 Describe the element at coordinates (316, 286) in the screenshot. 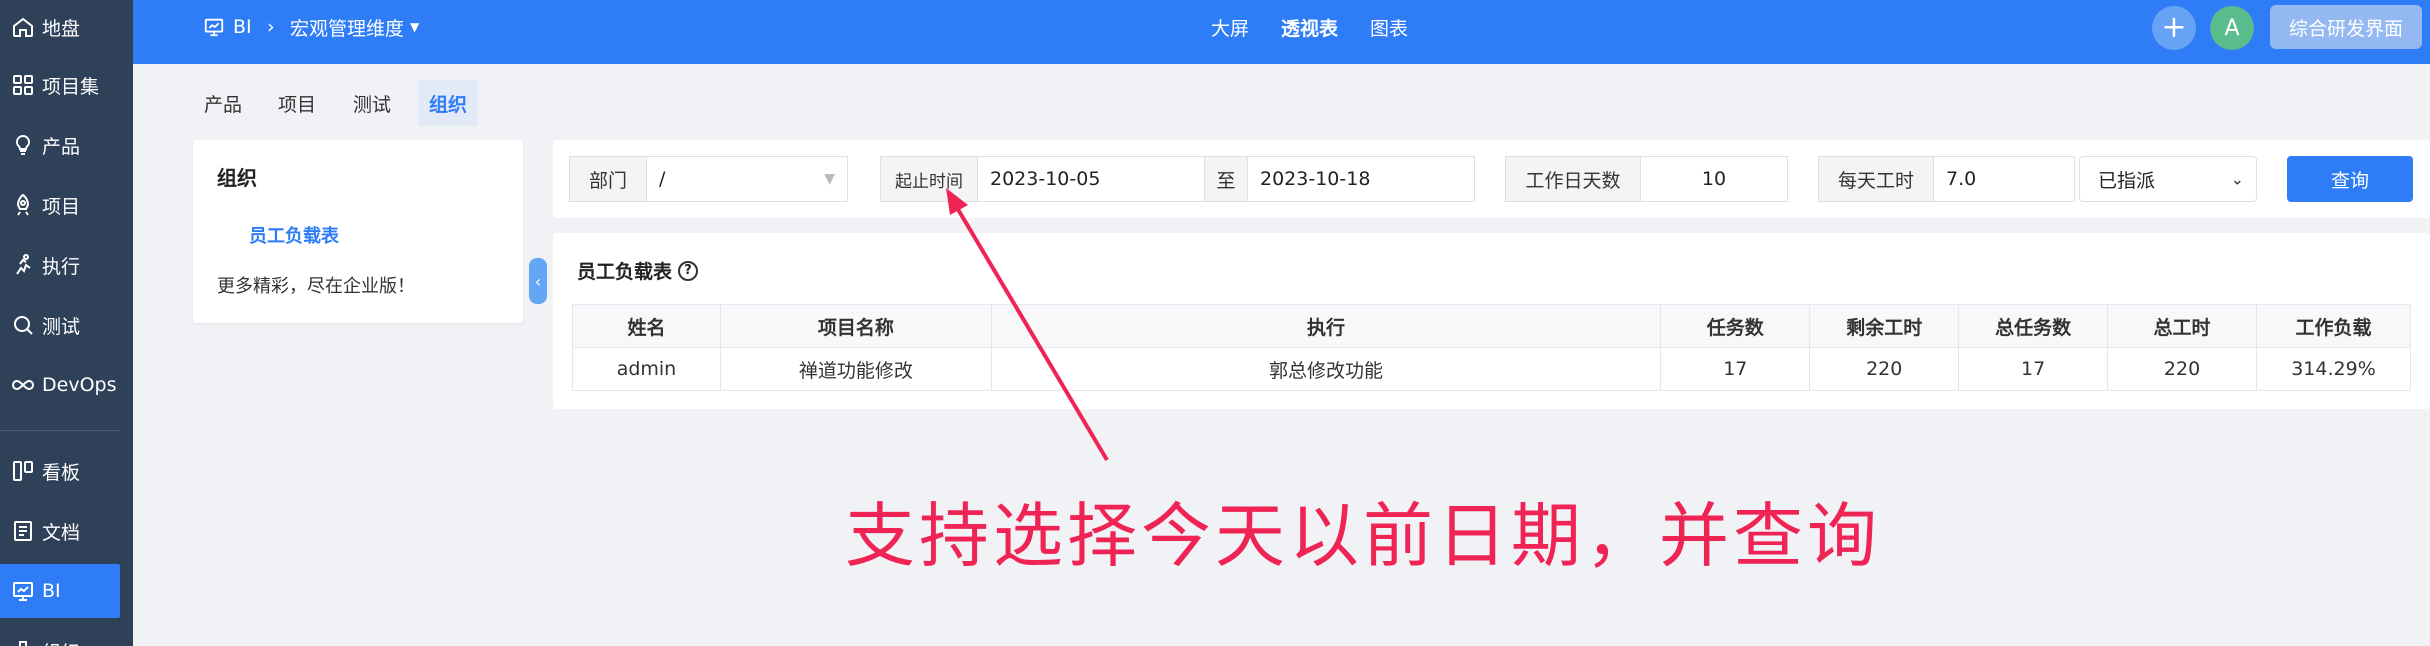

I see `left-panel-note: 更多精彩，尽在企业版！` at that location.